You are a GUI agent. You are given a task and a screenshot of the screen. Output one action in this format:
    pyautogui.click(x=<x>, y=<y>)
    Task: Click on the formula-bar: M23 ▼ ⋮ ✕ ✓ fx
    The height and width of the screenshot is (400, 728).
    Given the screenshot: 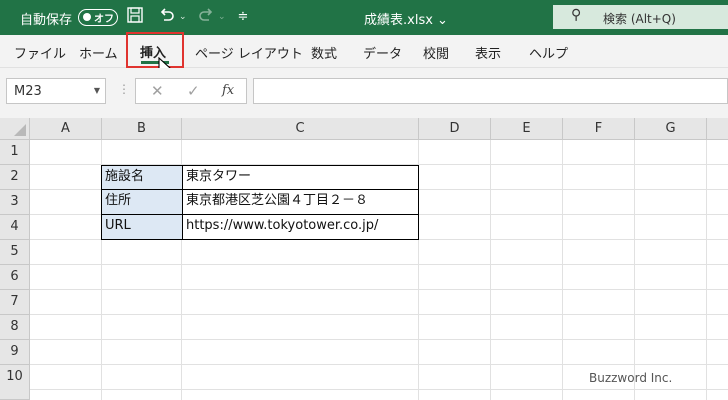 What is the action you would take?
    pyautogui.click(x=364, y=93)
    